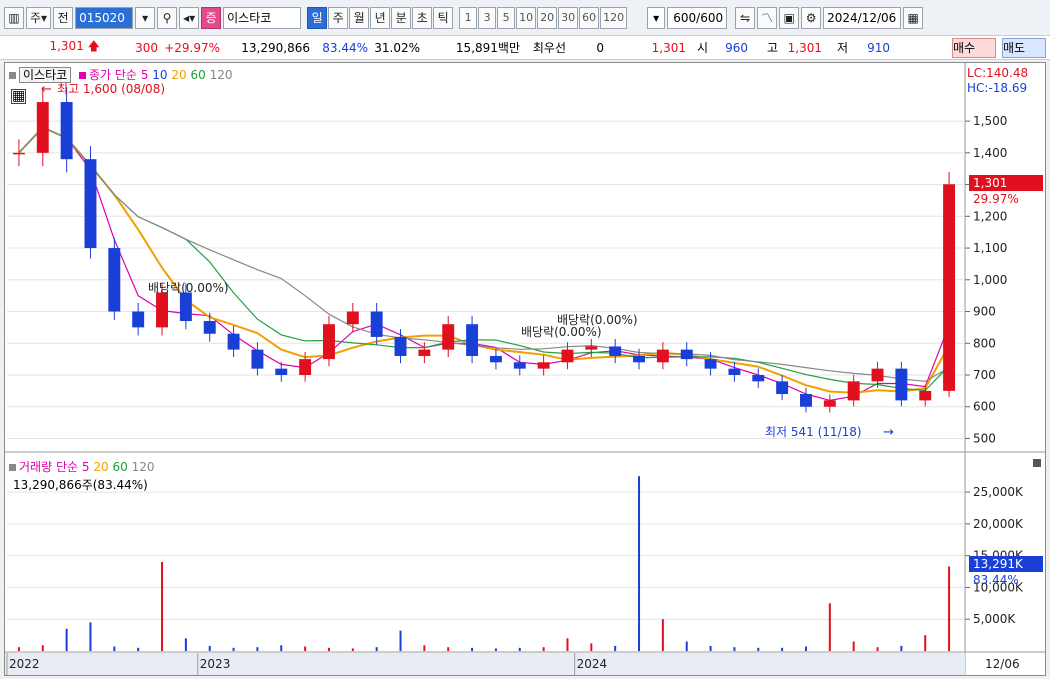 Image resolution: width=1050 pixels, height=679 pixels. I want to click on period-tab-2: 월, so click(359, 17).